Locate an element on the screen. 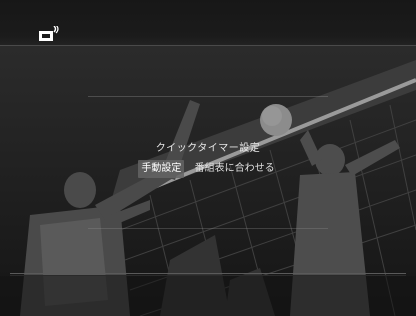 The width and height of the screenshot is (416, 316). option-list: 手動設定 番組表に合わせる is located at coordinates (208, 169).